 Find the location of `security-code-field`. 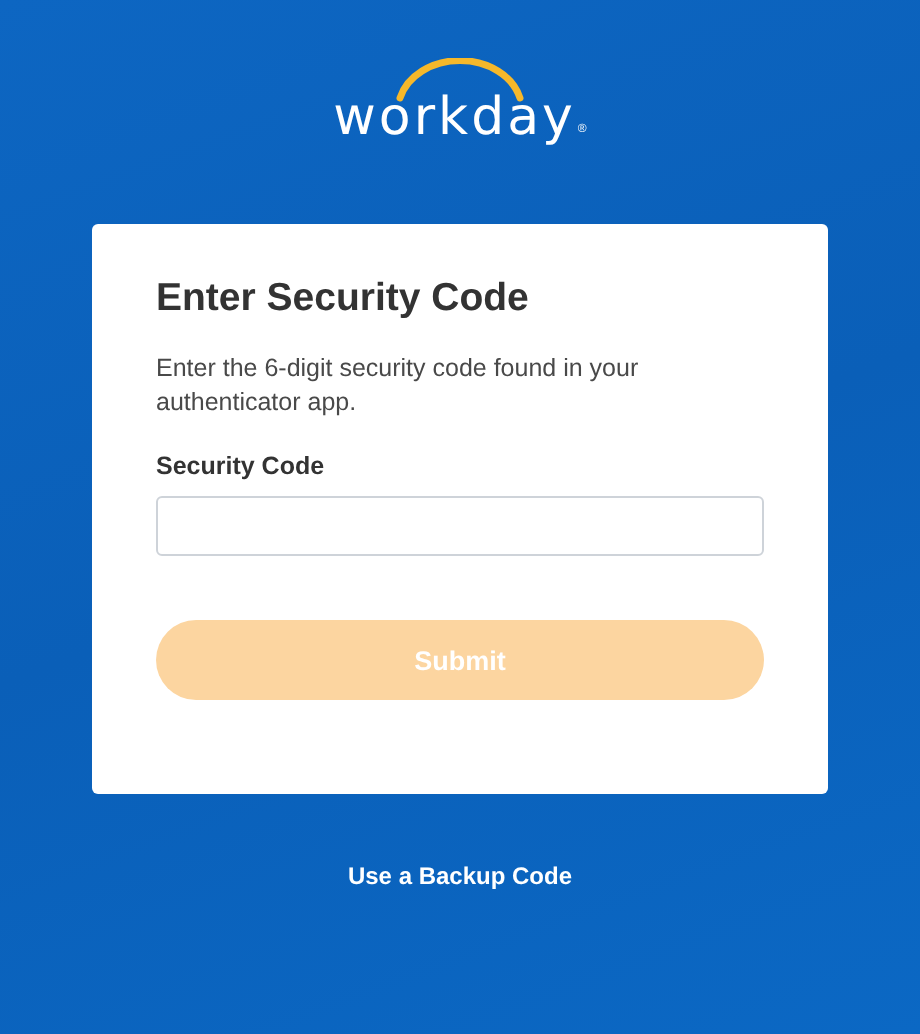

security-code-field is located at coordinates (460, 526).